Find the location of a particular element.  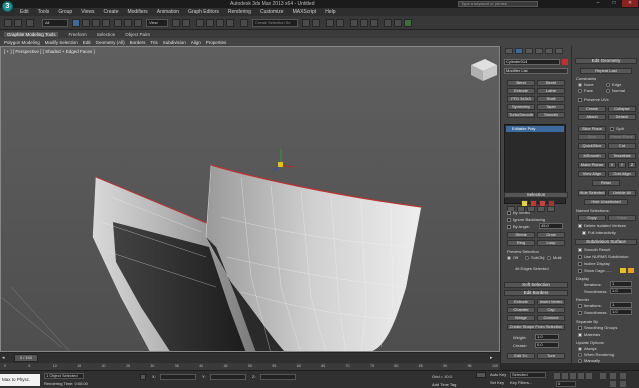

current-frame-field: 0 is located at coordinates (566, 384).